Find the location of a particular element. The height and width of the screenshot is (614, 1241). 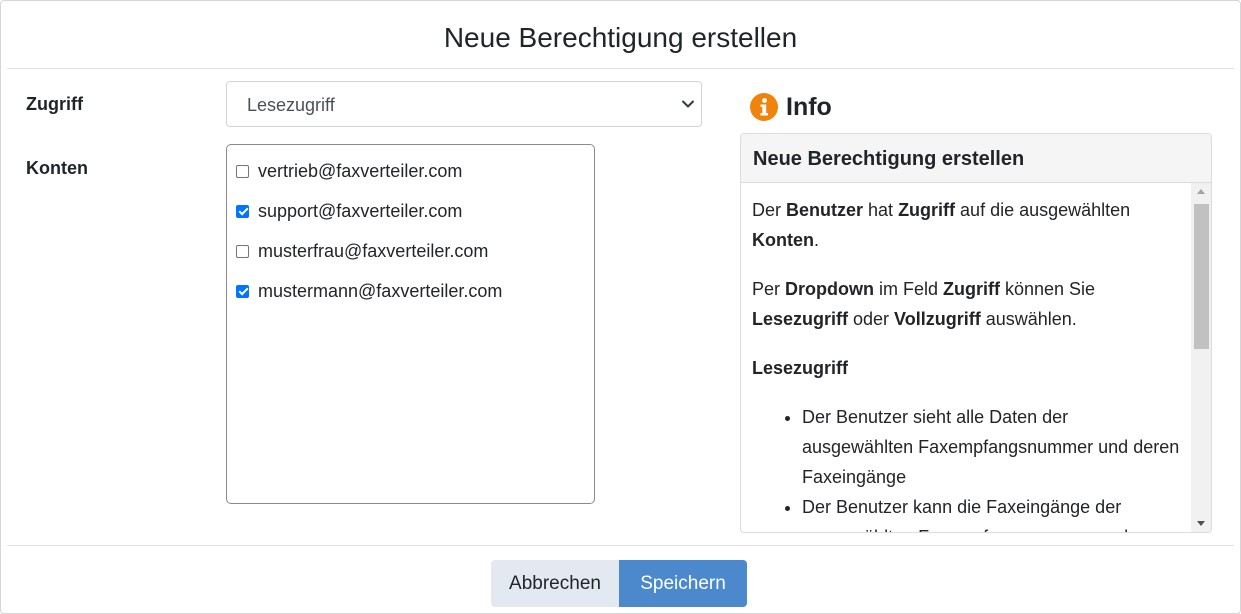

scroll-down-arrow-icon is located at coordinates (1201, 523).